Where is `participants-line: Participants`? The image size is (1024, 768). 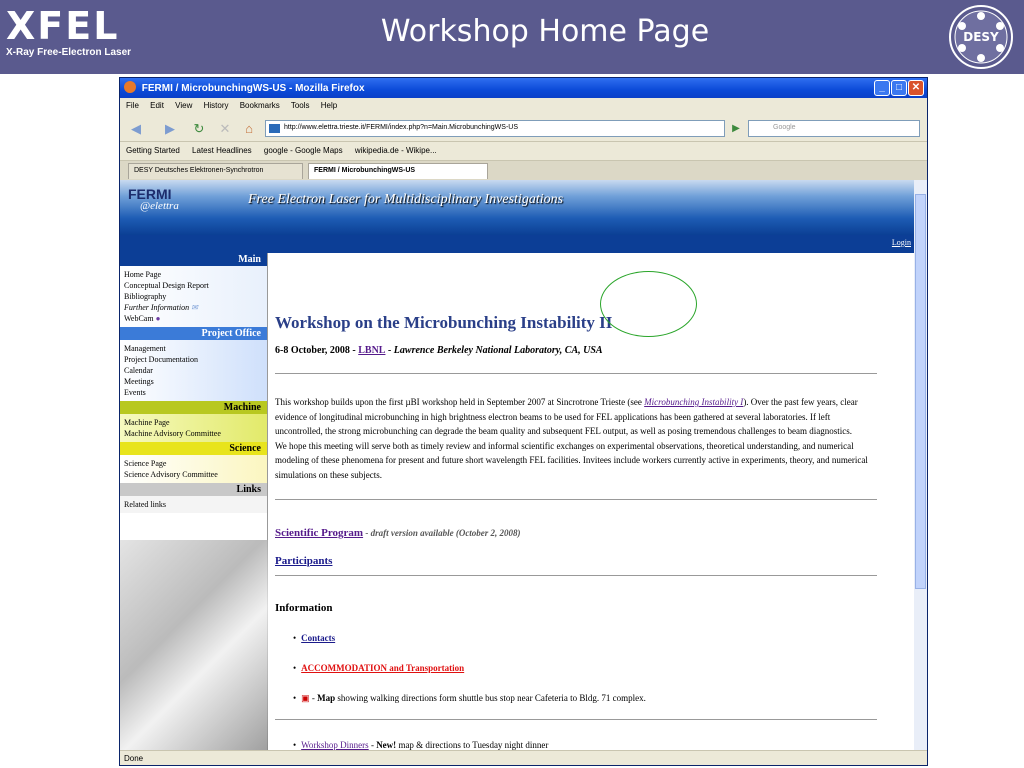 participants-line: Participants is located at coordinates (303, 561).